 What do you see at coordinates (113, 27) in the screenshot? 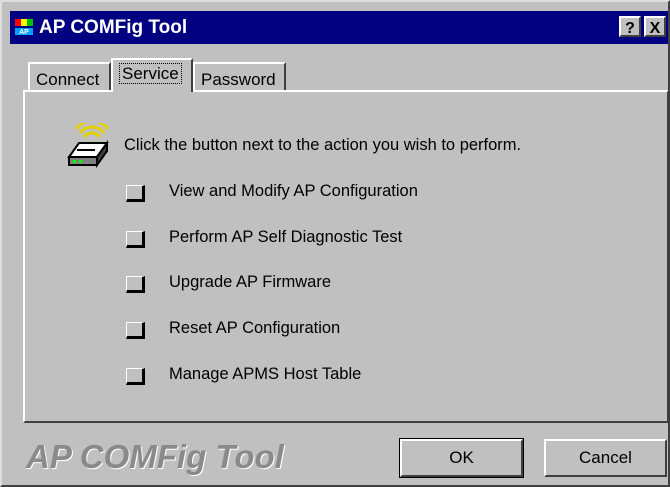
I see `window-title: AP COMFig Tool` at bounding box center [113, 27].